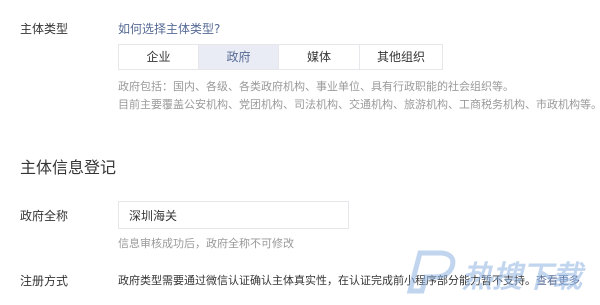 The image size is (600, 305). What do you see at coordinates (558, 280) in the screenshot?
I see `registration-more-link: 查看更多` at bounding box center [558, 280].